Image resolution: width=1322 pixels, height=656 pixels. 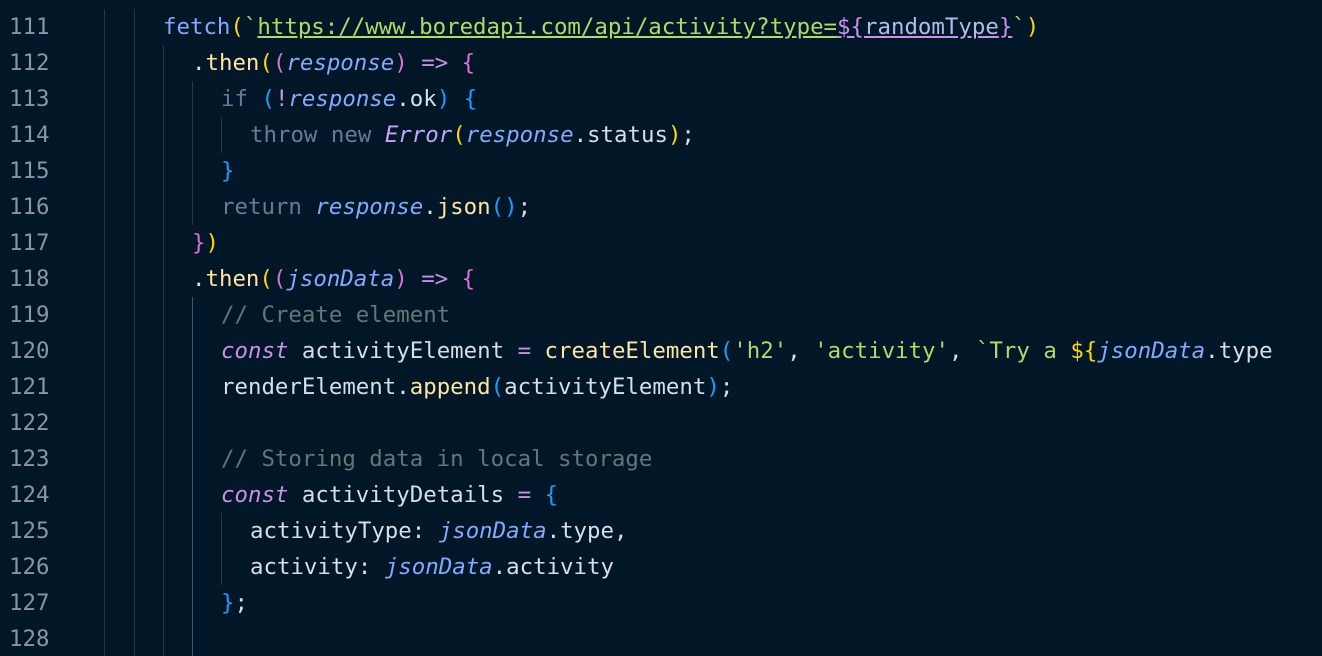 I want to click on code-text: throw new Error(response.status);, so click(x=472, y=135).